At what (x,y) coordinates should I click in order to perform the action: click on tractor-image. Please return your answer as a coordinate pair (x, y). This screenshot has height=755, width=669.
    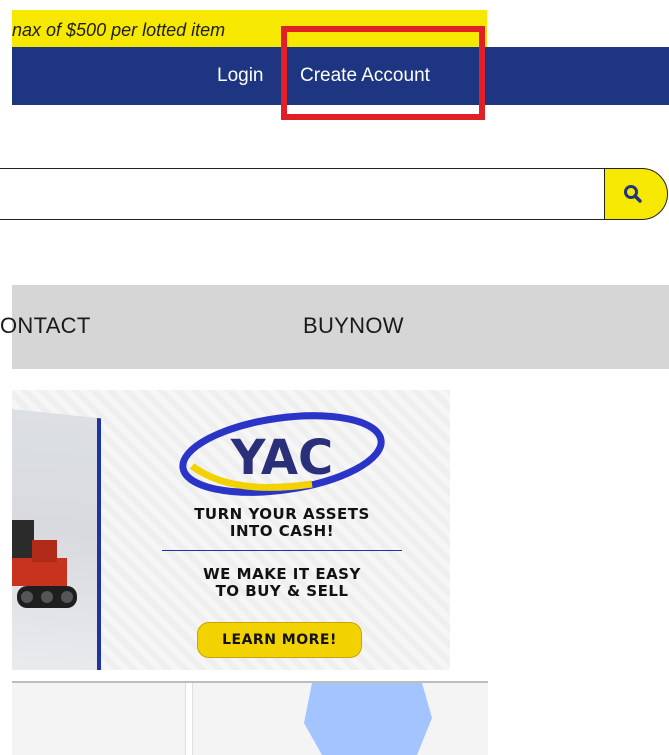
    Looking at the image, I should click on (44, 564).